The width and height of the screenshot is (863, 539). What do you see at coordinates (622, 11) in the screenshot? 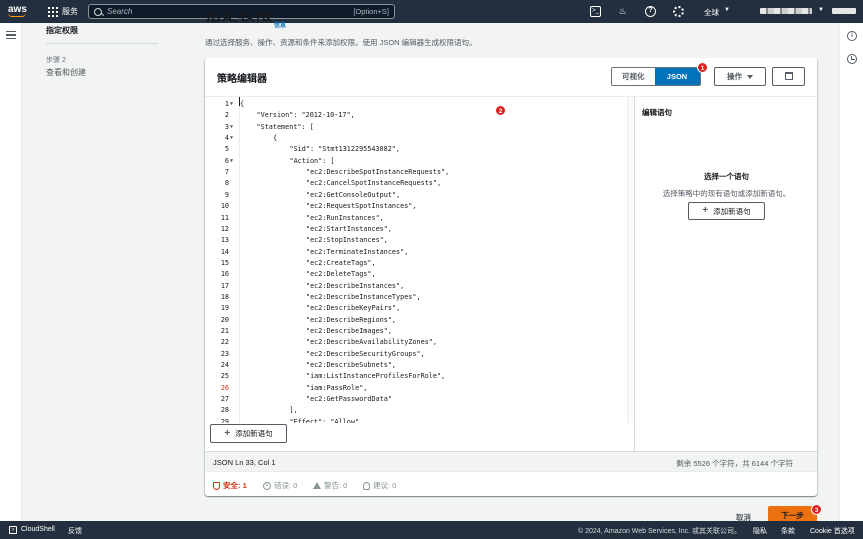
I see `notifications-bell-icon: ♨` at bounding box center [622, 11].